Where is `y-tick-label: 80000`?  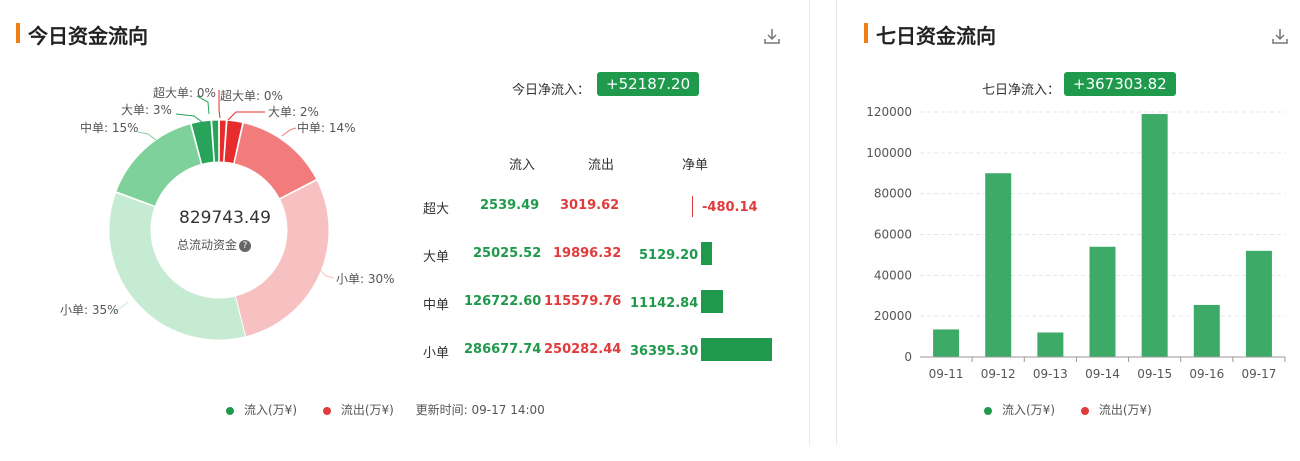
y-tick-label: 80000 is located at coordinates (893, 194).